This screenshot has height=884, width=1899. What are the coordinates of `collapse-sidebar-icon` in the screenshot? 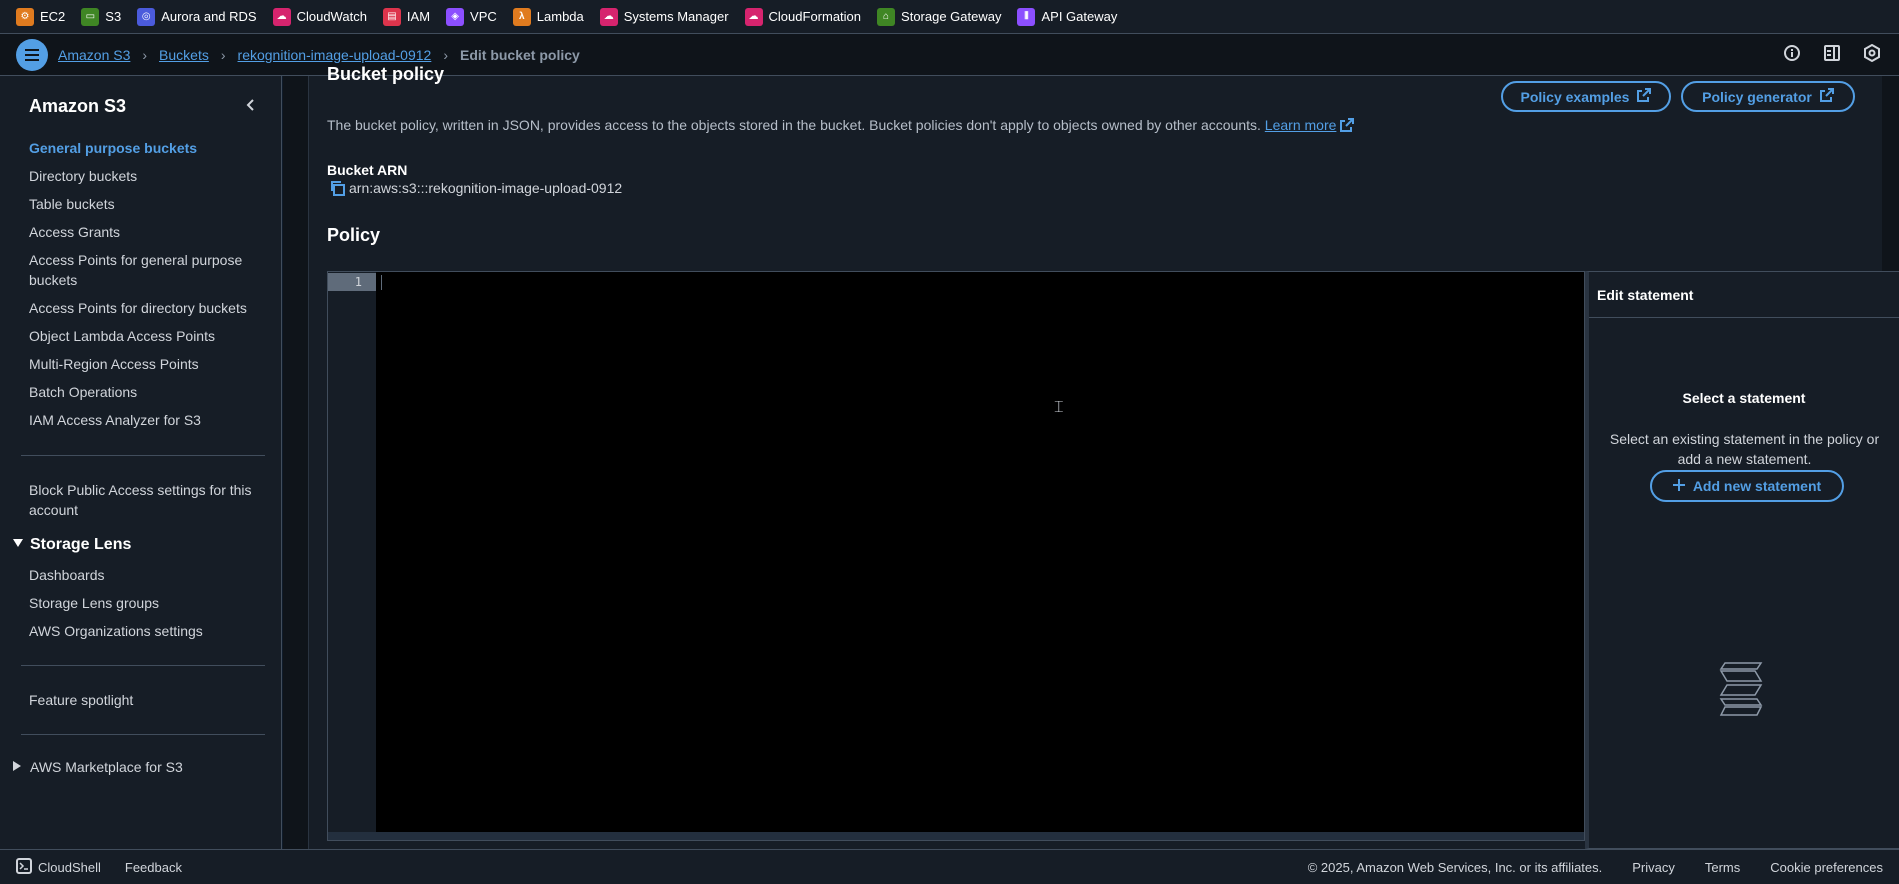 It's located at (251, 105).